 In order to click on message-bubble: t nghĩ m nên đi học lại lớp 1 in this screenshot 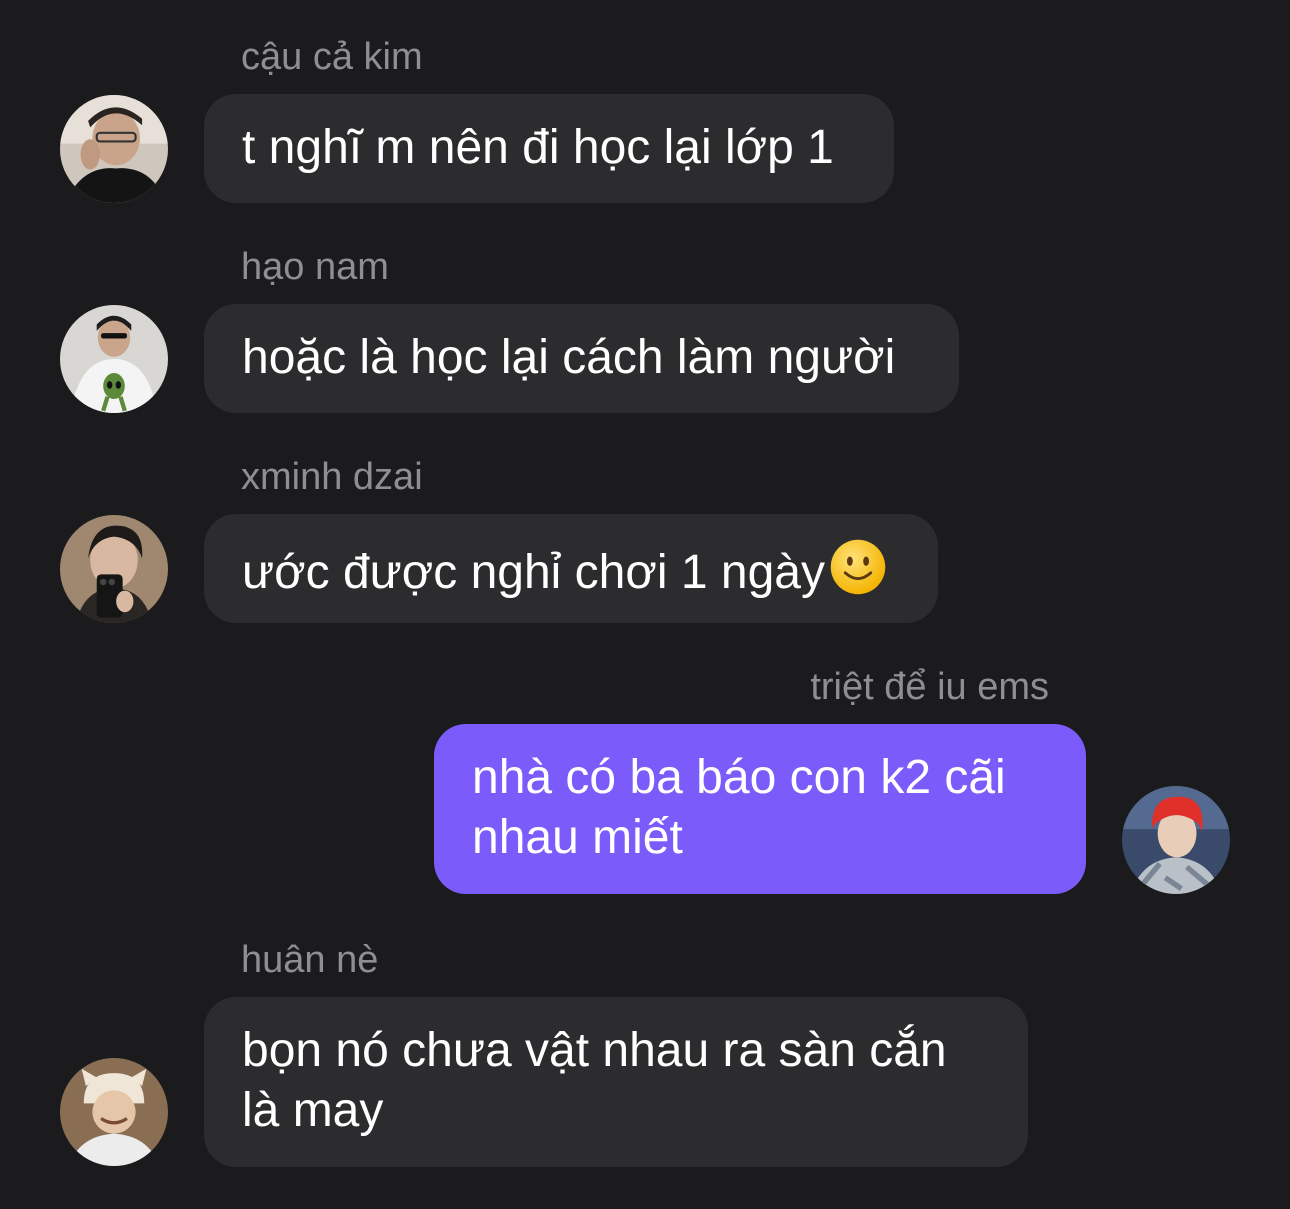, I will do `click(549, 148)`.